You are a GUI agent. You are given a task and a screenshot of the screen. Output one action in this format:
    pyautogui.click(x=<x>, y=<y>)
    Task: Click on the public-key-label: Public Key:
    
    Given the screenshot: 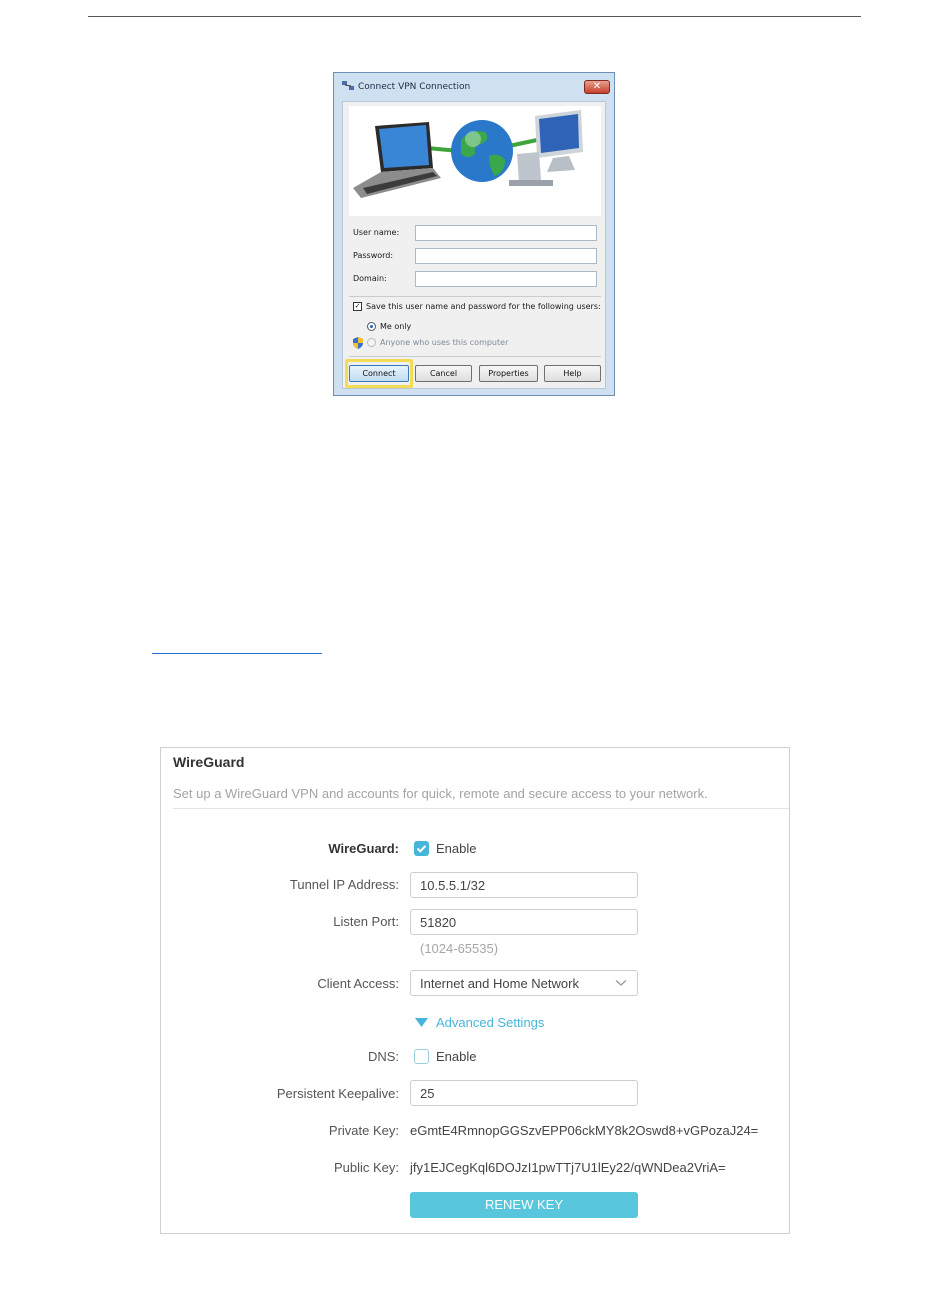 What is the action you would take?
    pyautogui.click(x=366, y=1167)
    